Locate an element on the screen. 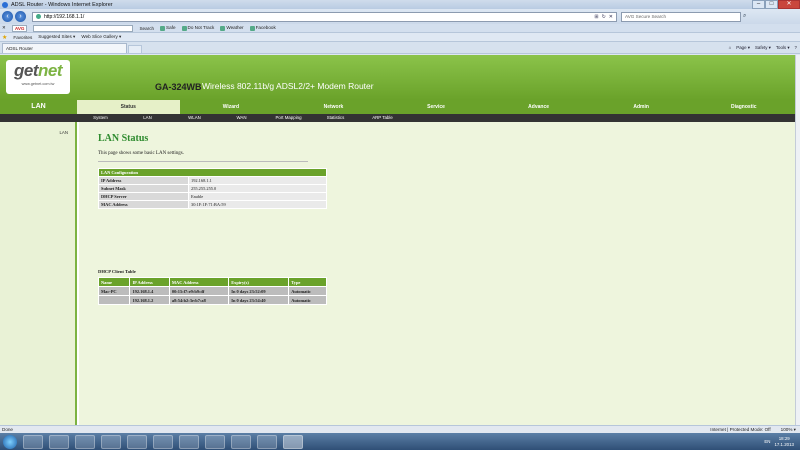  taskbar-network-icon is located at coordinates (241, 441).